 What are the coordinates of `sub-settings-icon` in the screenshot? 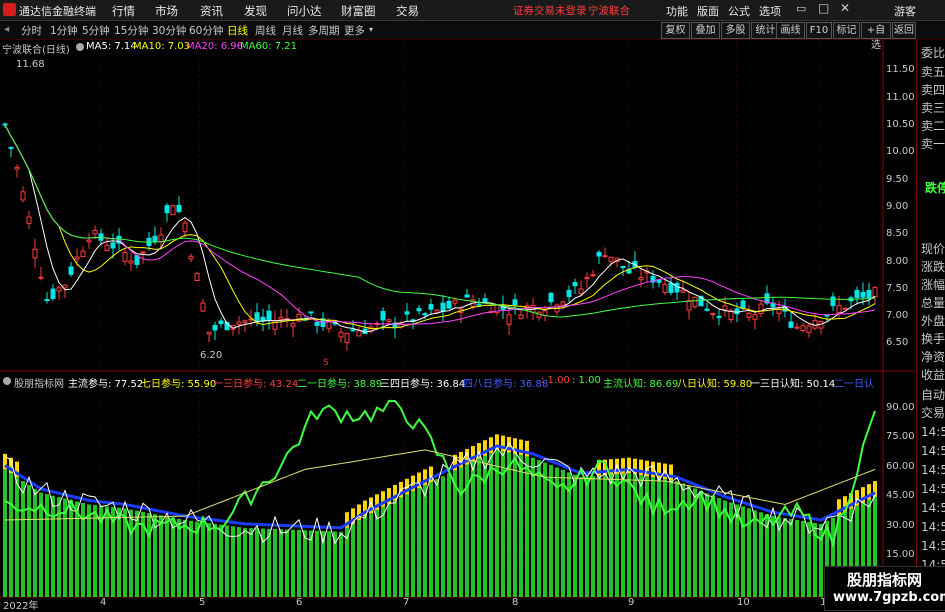 It's located at (7, 381).